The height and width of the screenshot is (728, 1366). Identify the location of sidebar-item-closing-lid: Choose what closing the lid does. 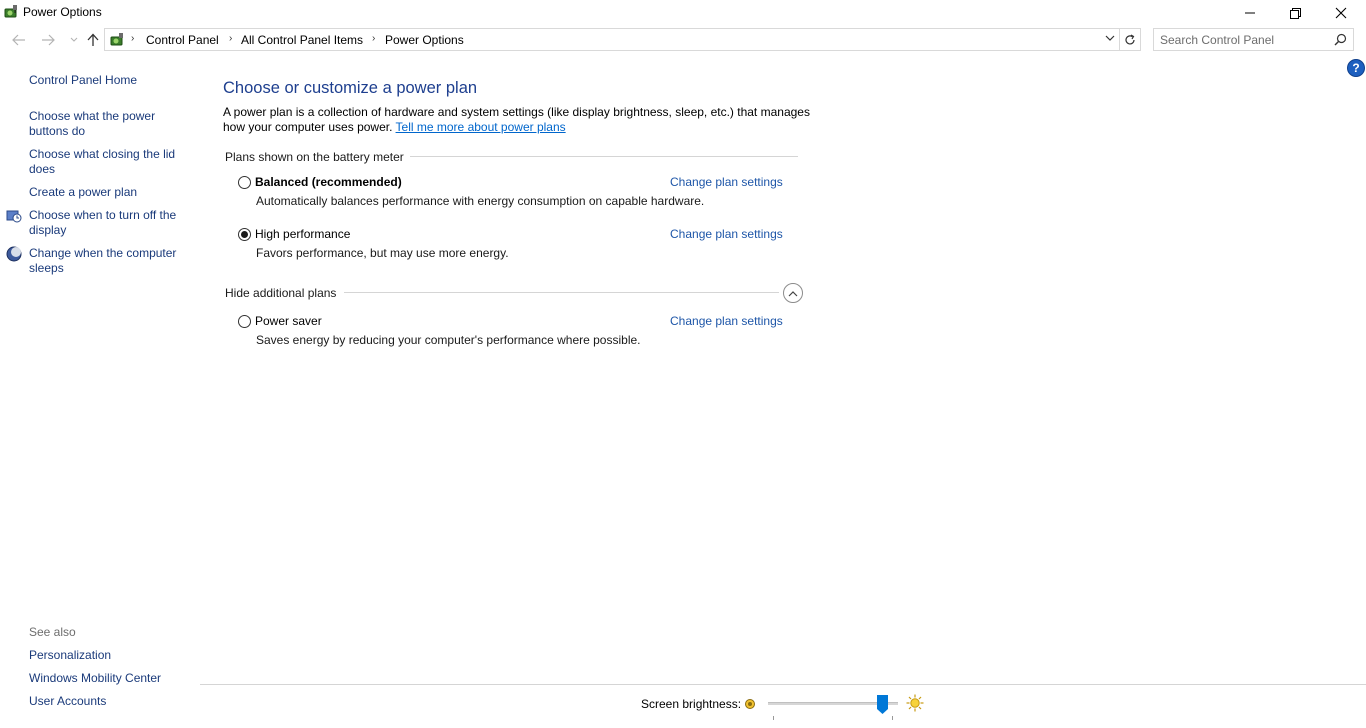
(109, 162).